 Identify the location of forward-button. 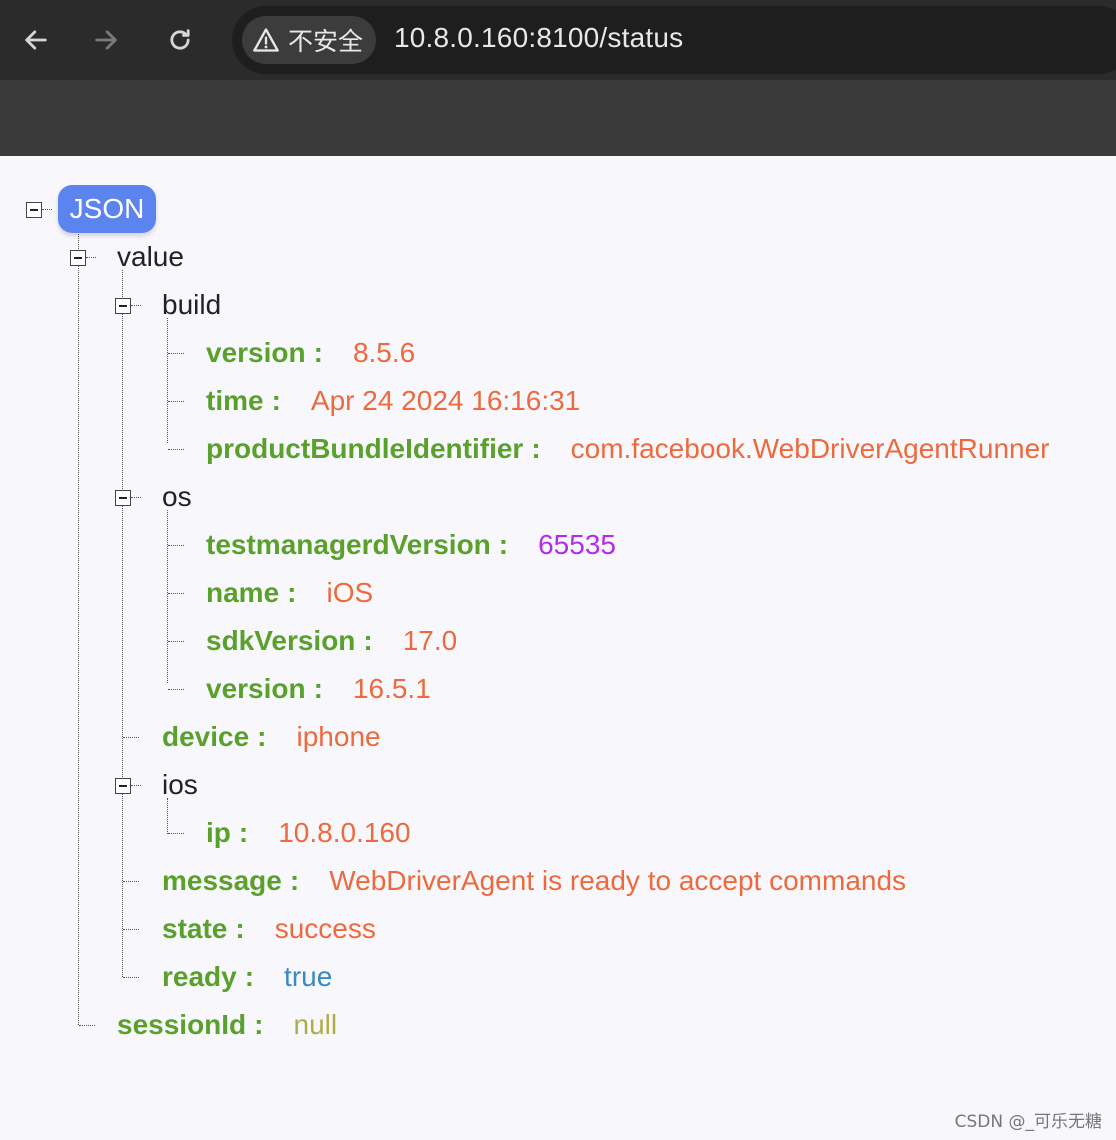
(106, 40).